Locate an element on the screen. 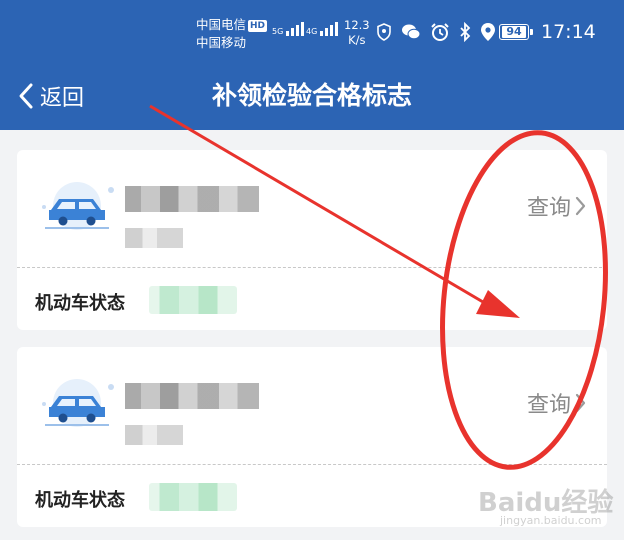 The width and height of the screenshot is (624, 540). hd-badge: HD is located at coordinates (258, 26).